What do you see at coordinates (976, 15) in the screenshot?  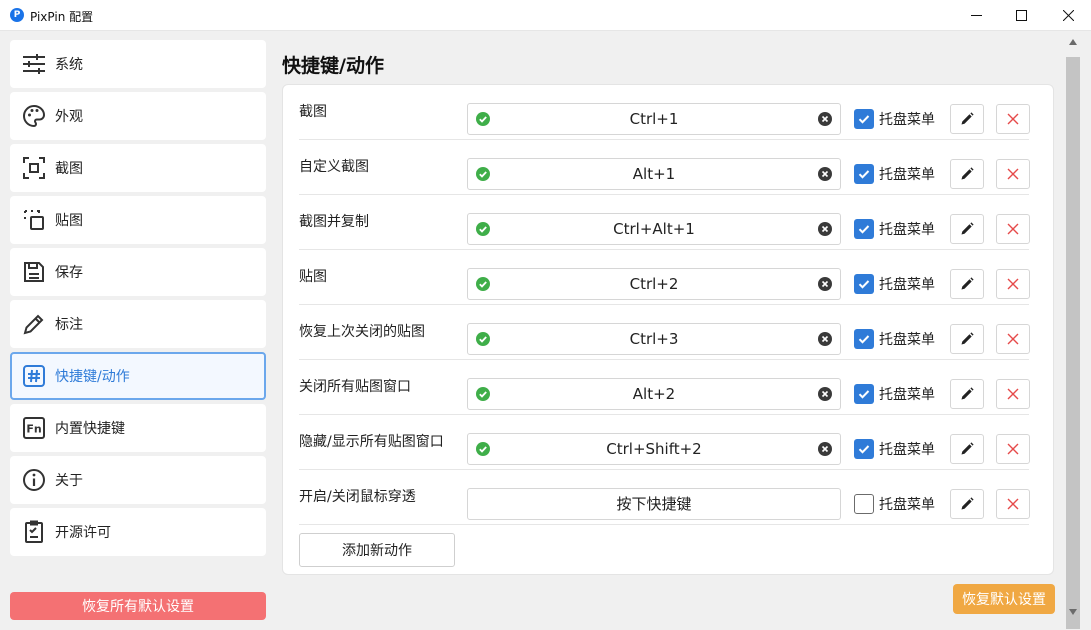 I see `minimize-button` at bounding box center [976, 15].